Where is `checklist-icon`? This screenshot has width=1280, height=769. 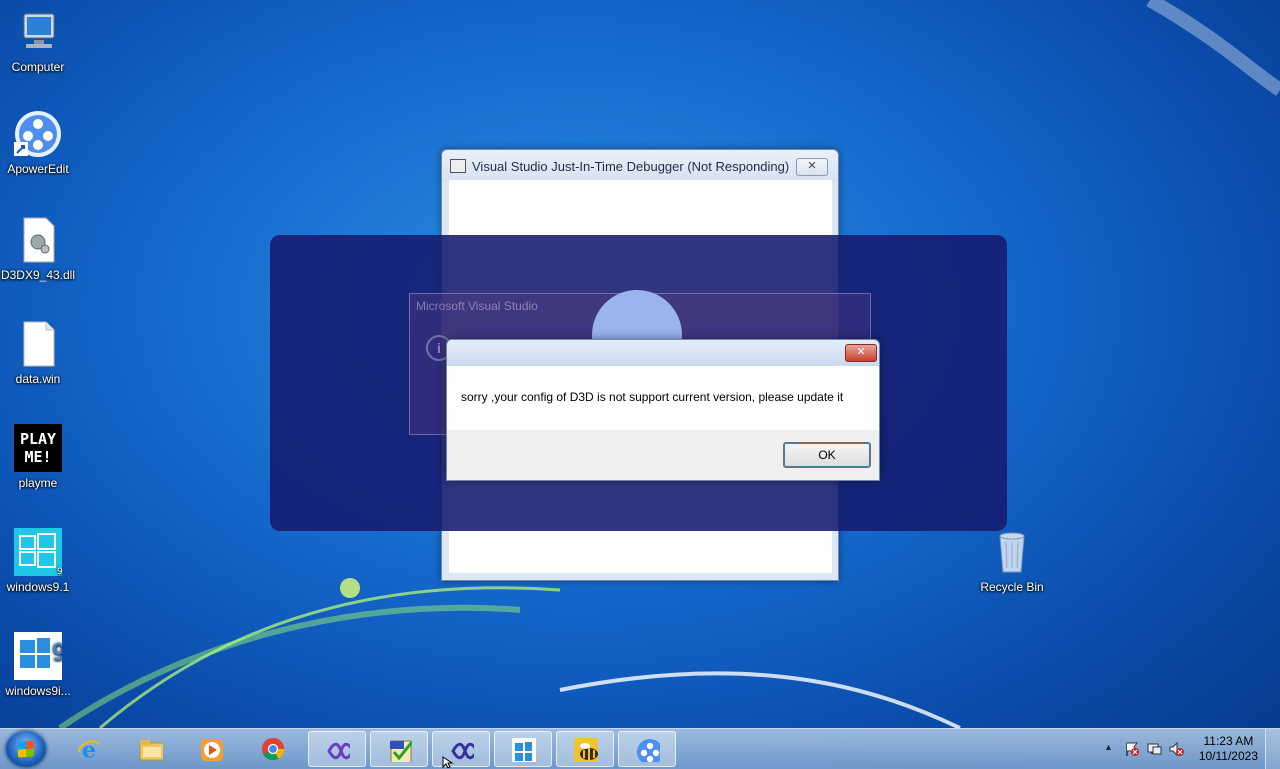 checklist-icon is located at coordinates (401, 751).